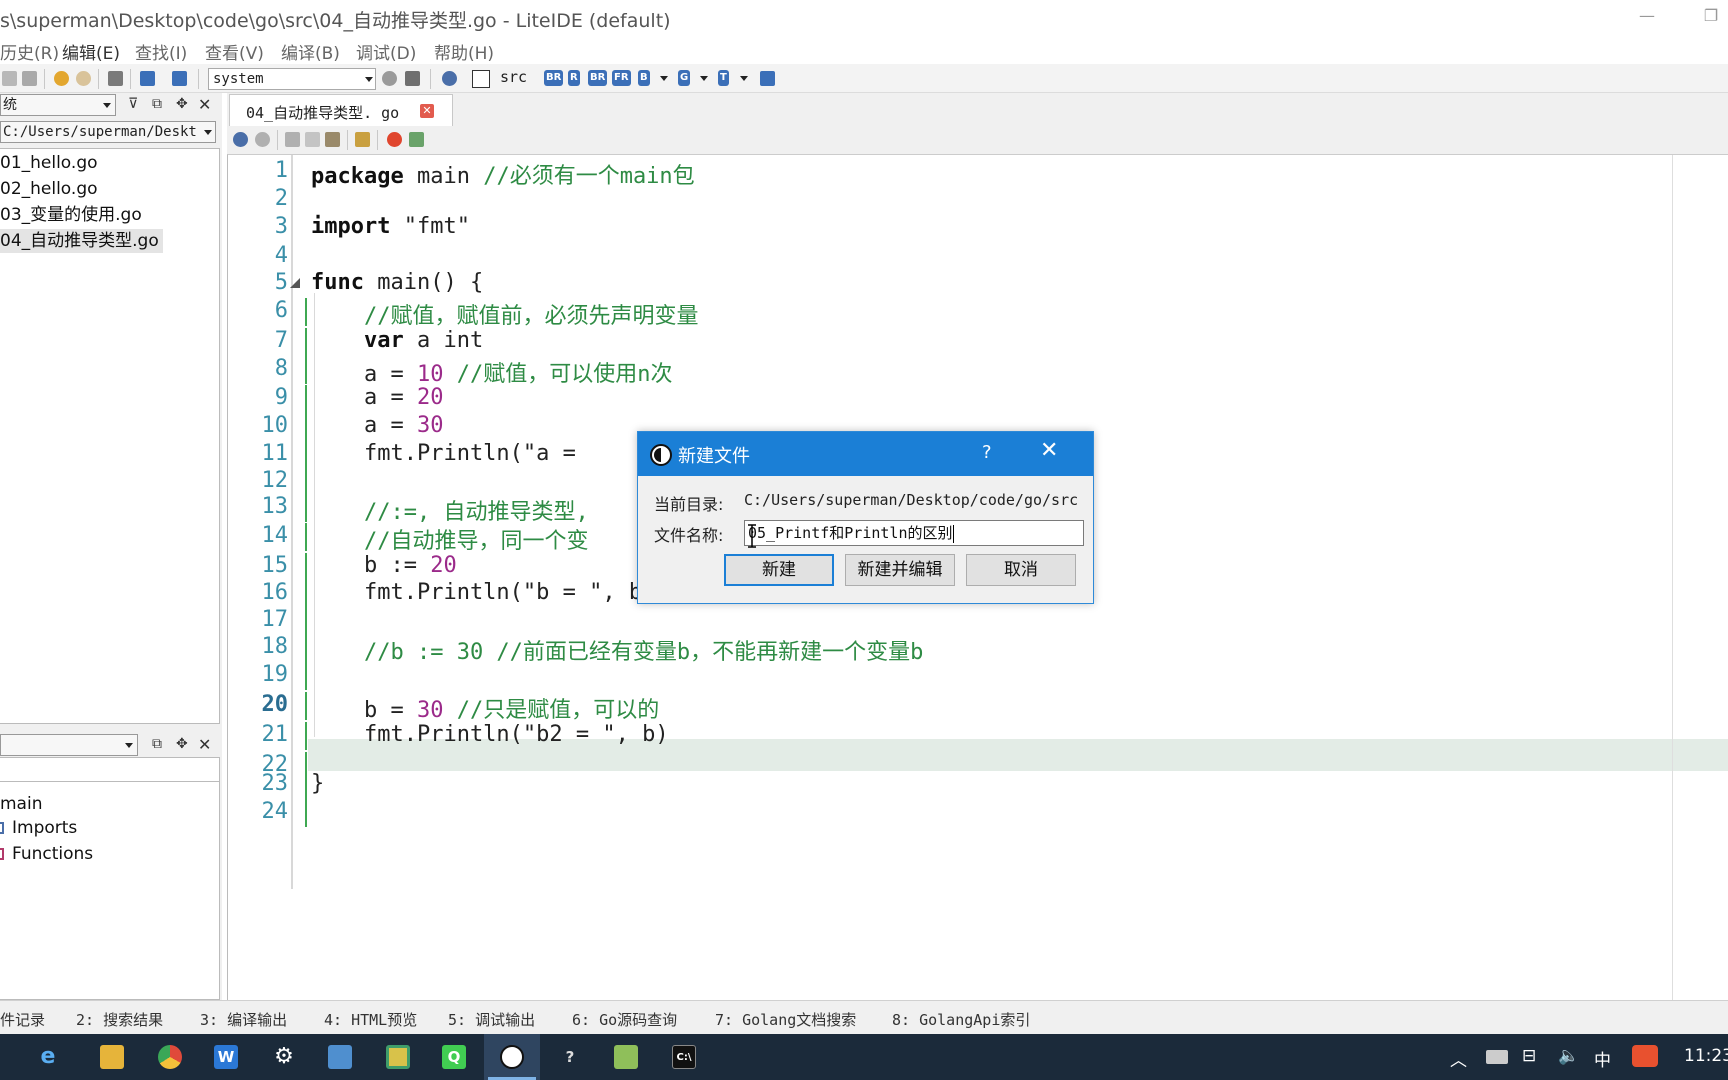 This screenshot has height=1080, width=1728. Describe the element at coordinates (119, 1019) in the screenshot. I see `tab-search-results: 2: 搜索结果` at that location.